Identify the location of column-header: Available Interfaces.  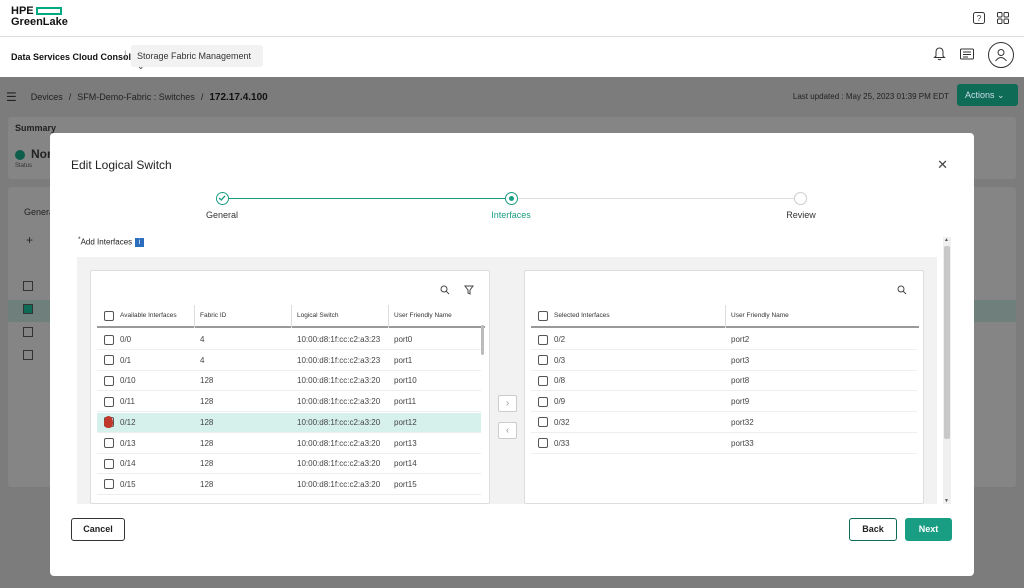
(160, 315).